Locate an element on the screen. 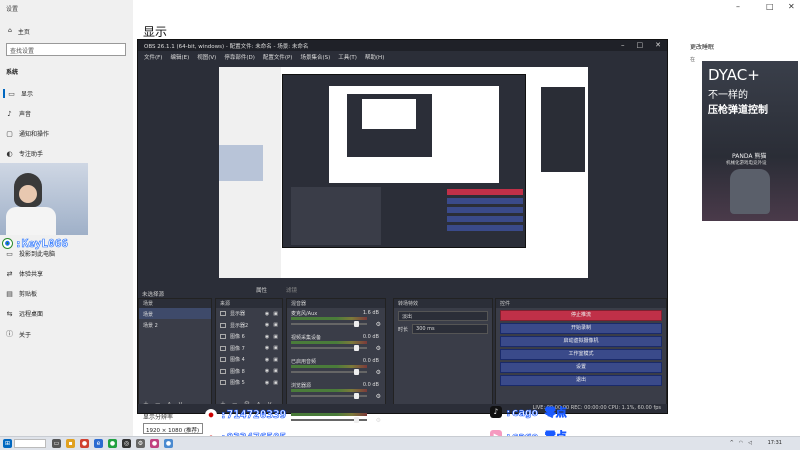 Image resolution: width=800 pixels, height=450 pixels. mixer-title: 混音器 is located at coordinates (336, 303).